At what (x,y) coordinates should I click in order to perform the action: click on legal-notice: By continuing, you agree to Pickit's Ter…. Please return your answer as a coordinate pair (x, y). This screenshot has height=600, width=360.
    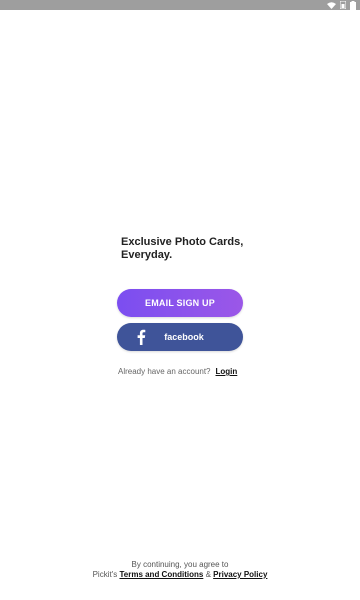
    Looking at the image, I should click on (180, 570).